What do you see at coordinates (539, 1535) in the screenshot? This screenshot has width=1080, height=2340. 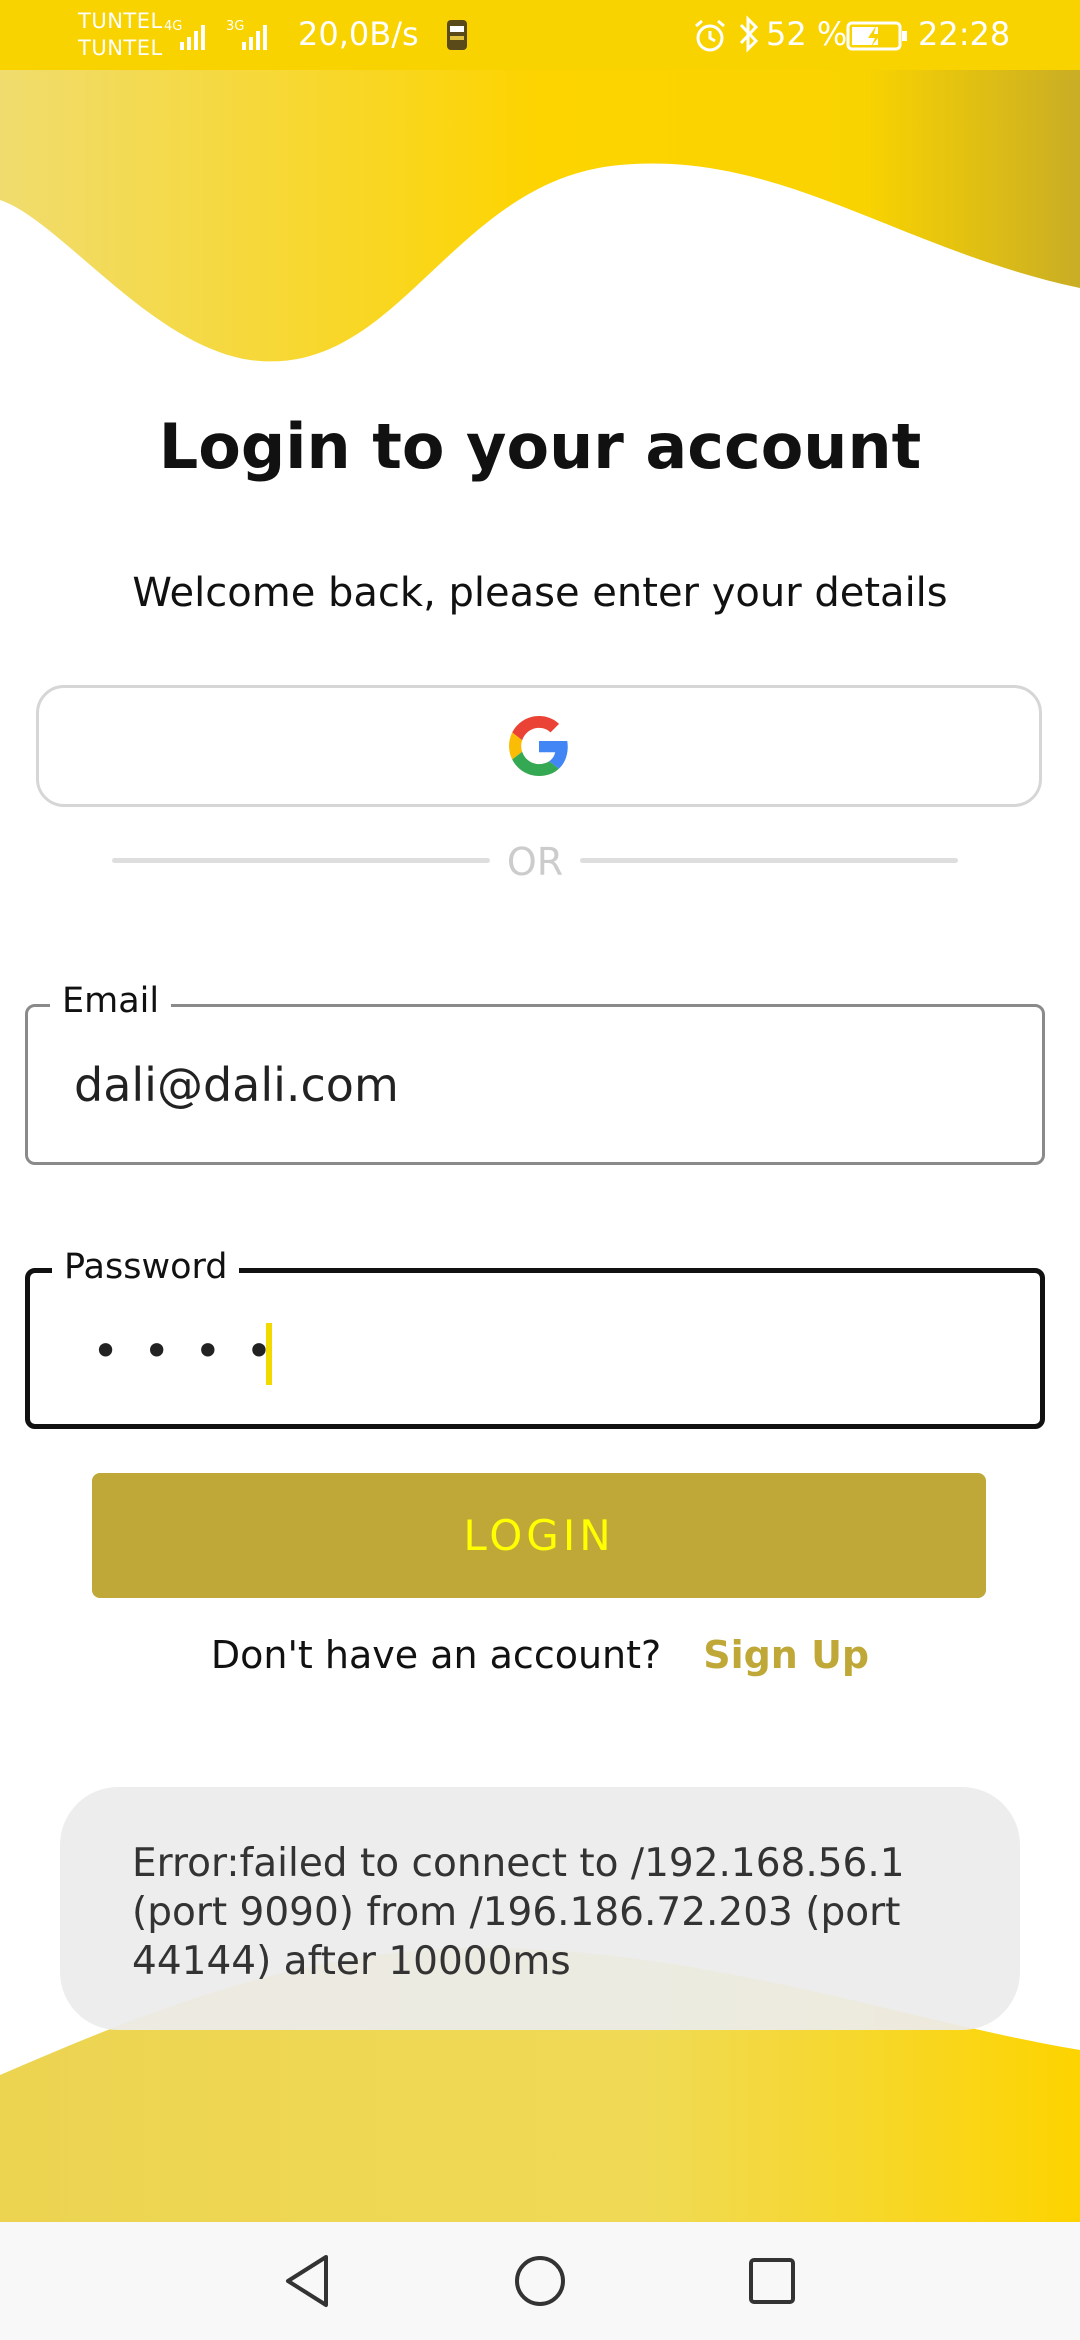 I see `login-button: LOGIN` at bounding box center [539, 1535].